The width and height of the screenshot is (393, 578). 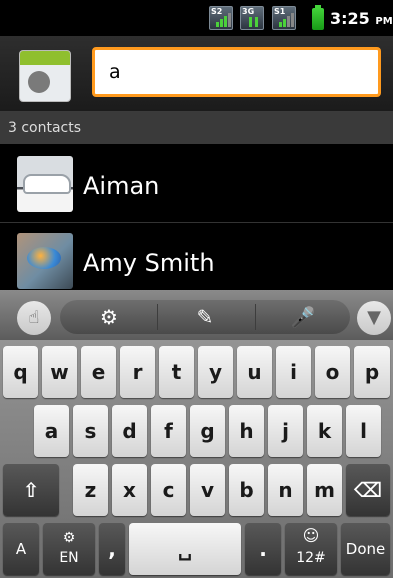 I want to click on key-s: s, so click(x=90, y=431).